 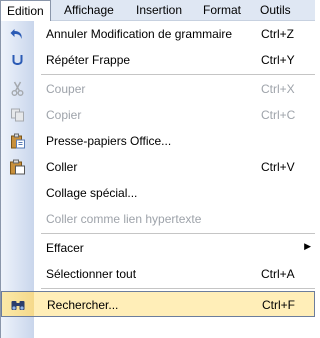 What do you see at coordinates (124, 219) in the screenshot?
I see `menu-item-label: Coller comme lien hypertexte` at bounding box center [124, 219].